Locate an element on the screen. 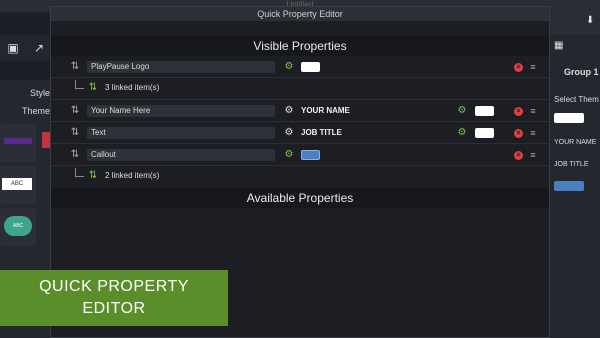 Image resolution: width=600 pixels, height=338 pixels. style-label: Style is located at coordinates (39, 93).